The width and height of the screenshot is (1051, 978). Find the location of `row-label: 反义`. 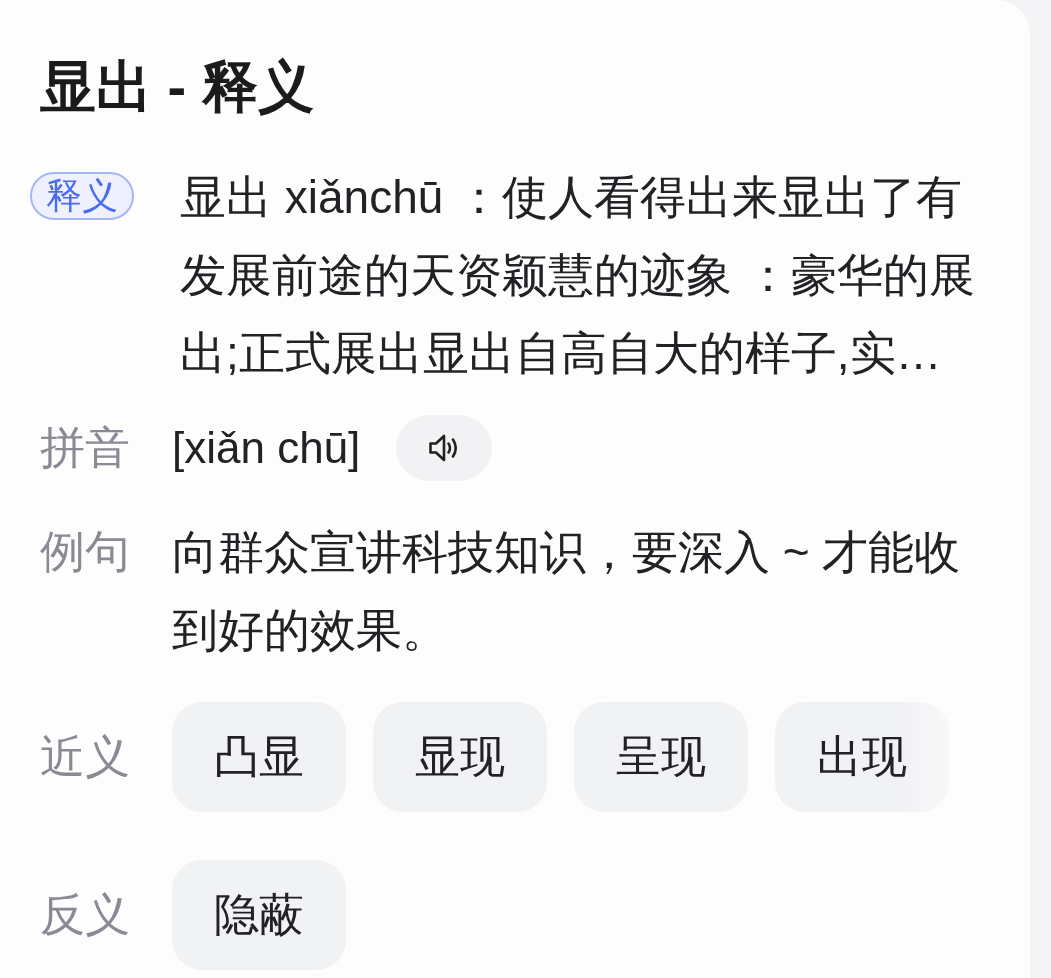

row-label: 反义 is located at coordinates (85, 915).